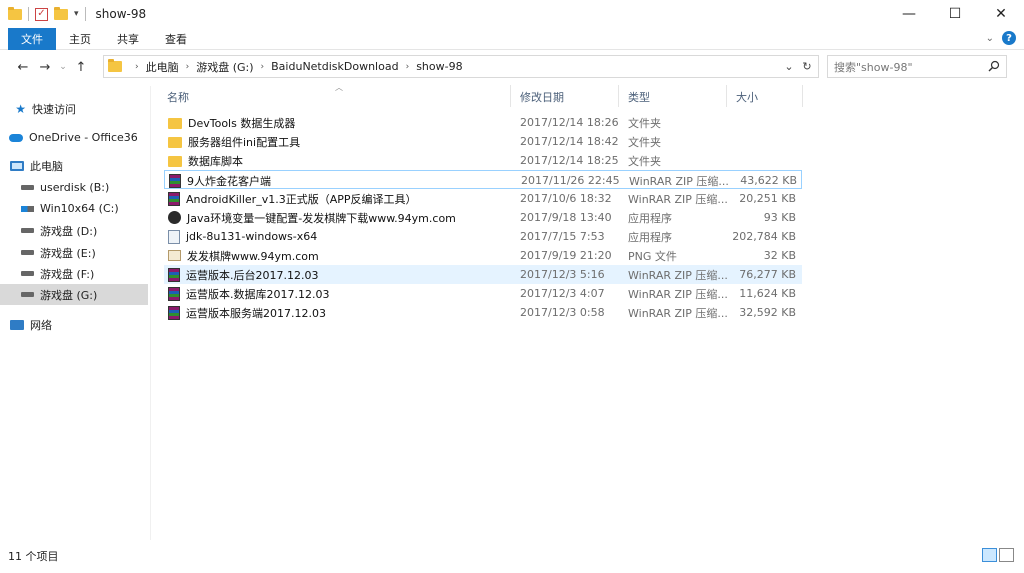  What do you see at coordinates (74, 230) in the screenshot?
I see `nav-drive-d: 游戏盘 (D:)` at bounding box center [74, 230].